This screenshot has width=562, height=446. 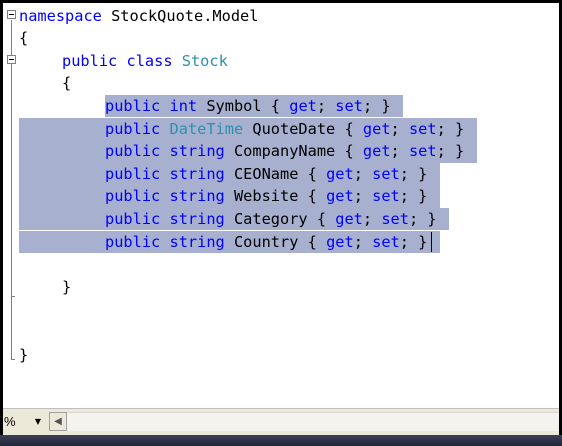 I want to click on chevron-down-icon: ▼, so click(x=38, y=422).